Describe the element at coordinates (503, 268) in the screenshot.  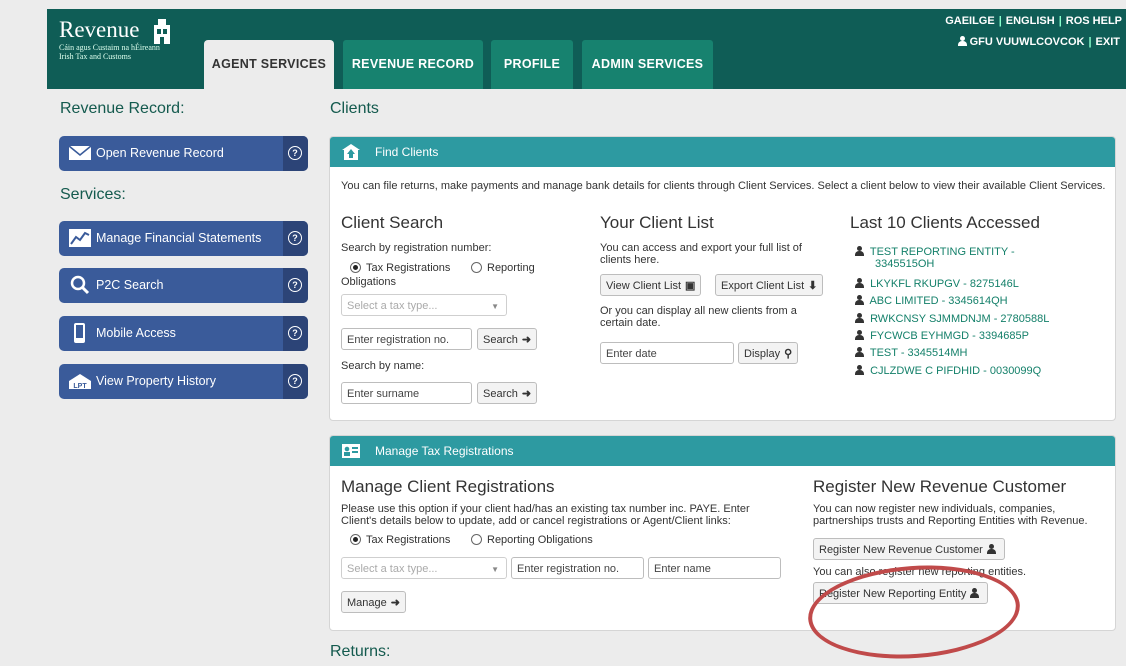
I see `radio-reporting: Reporting` at that location.